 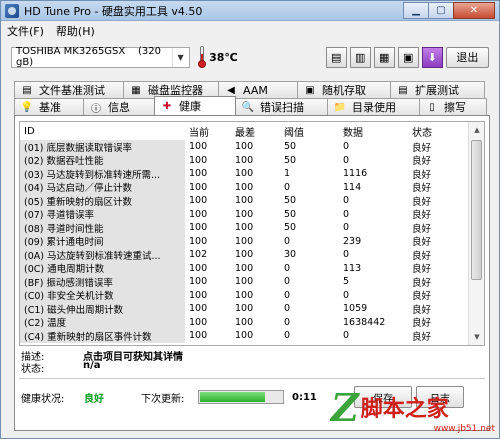 What do you see at coordinates (432, 57) in the screenshot?
I see `download-icon: ⬇` at bounding box center [432, 57].